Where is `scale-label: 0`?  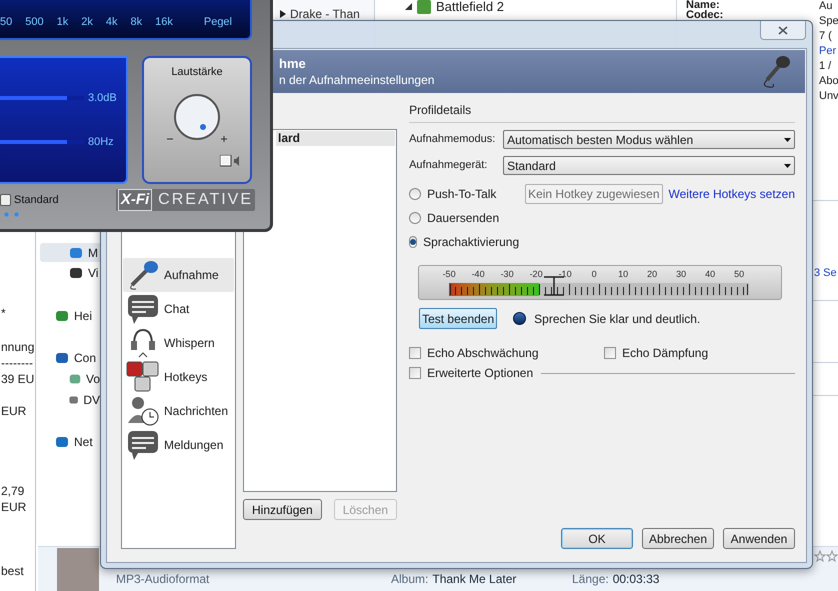
scale-label: 0 is located at coordinates (594, 274).